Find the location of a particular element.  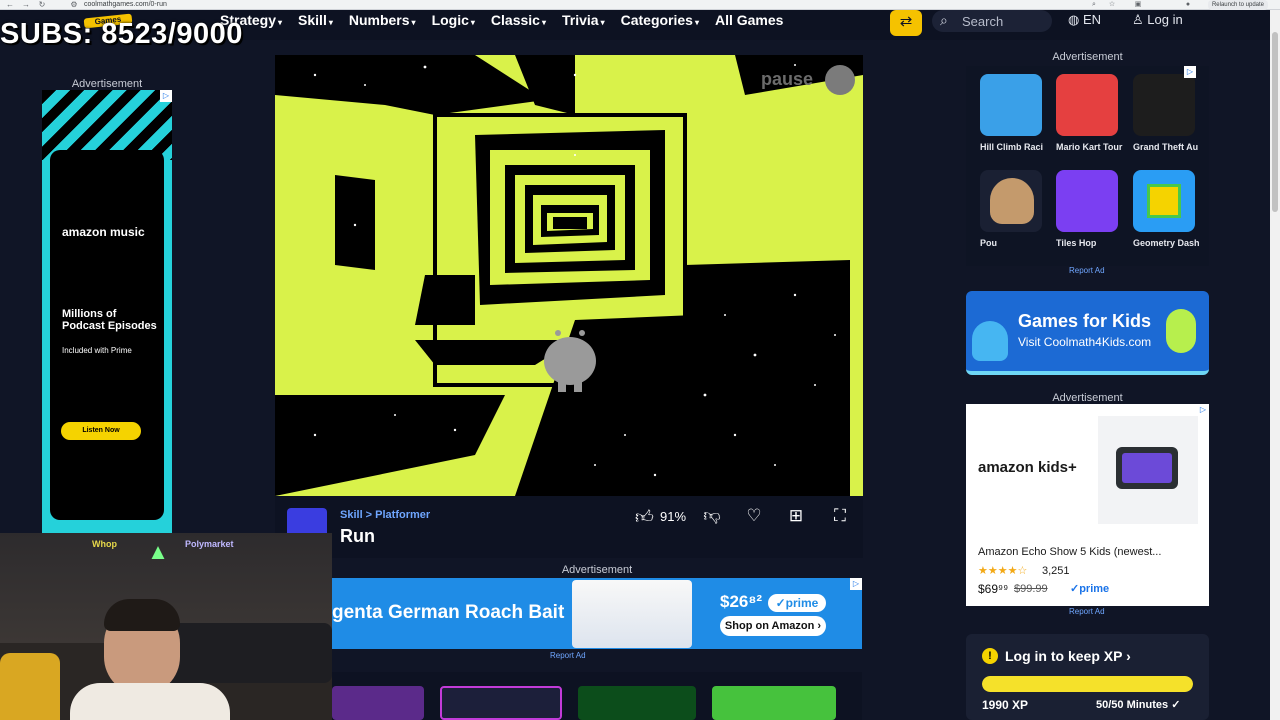

zoom-icon: ⌕ is located at coordinates (1094, 5).